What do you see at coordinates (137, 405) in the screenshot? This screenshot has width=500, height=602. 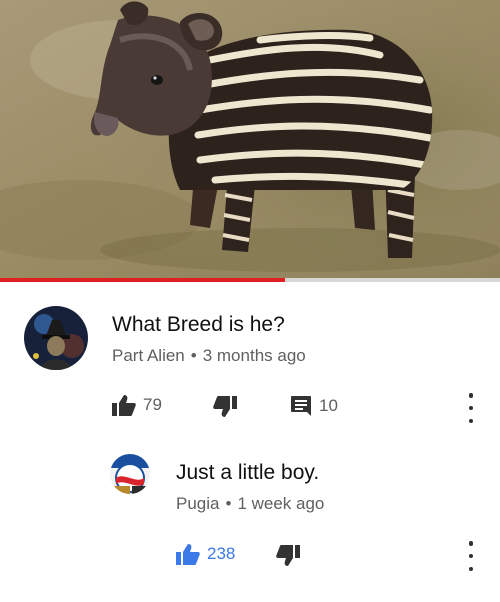 I see `like-button: 79` at bounding box center [137, 405].